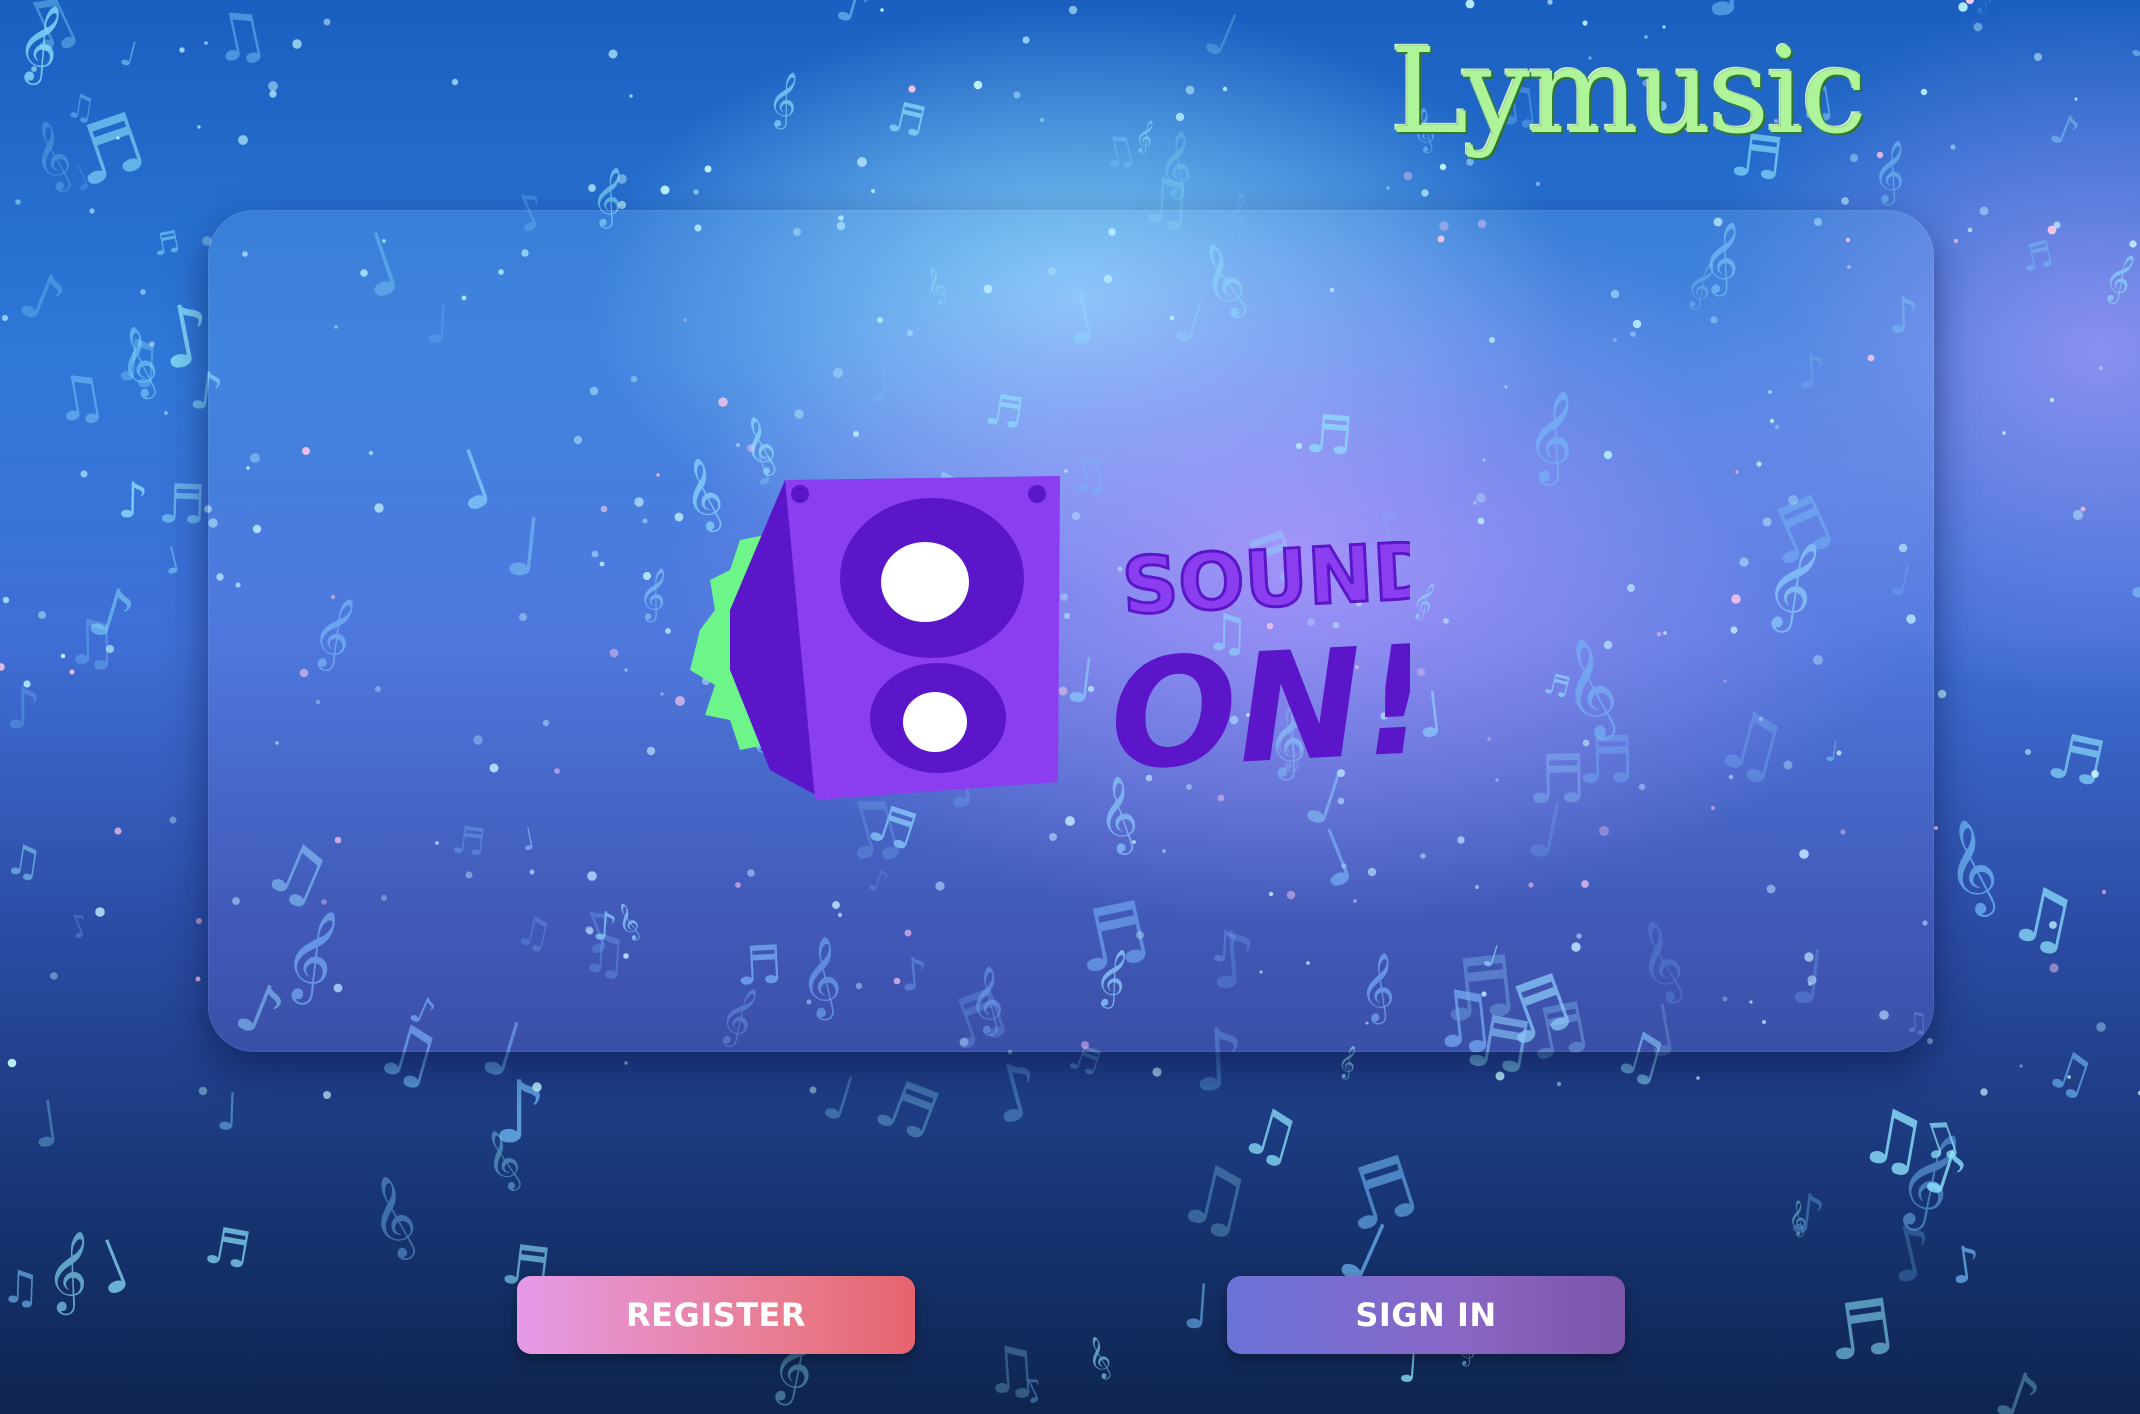 This screenshot has height=1414, width=2140. I want to click on register-button: REGISTER, so click(716, 1315).